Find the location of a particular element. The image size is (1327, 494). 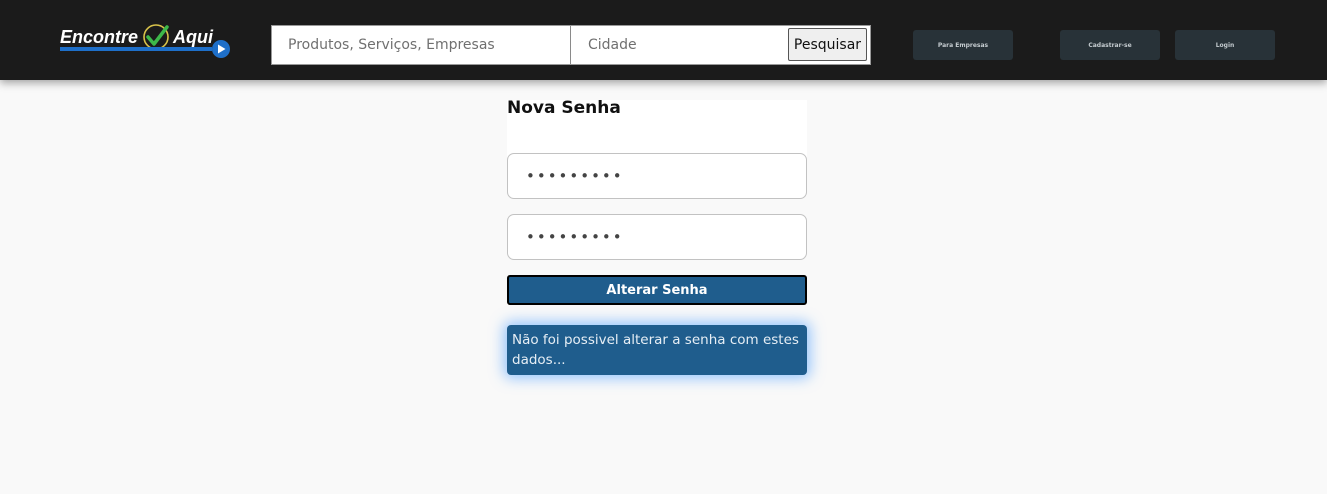

signup-button: Cadastrar-se is located at coordinates (1110, 45).